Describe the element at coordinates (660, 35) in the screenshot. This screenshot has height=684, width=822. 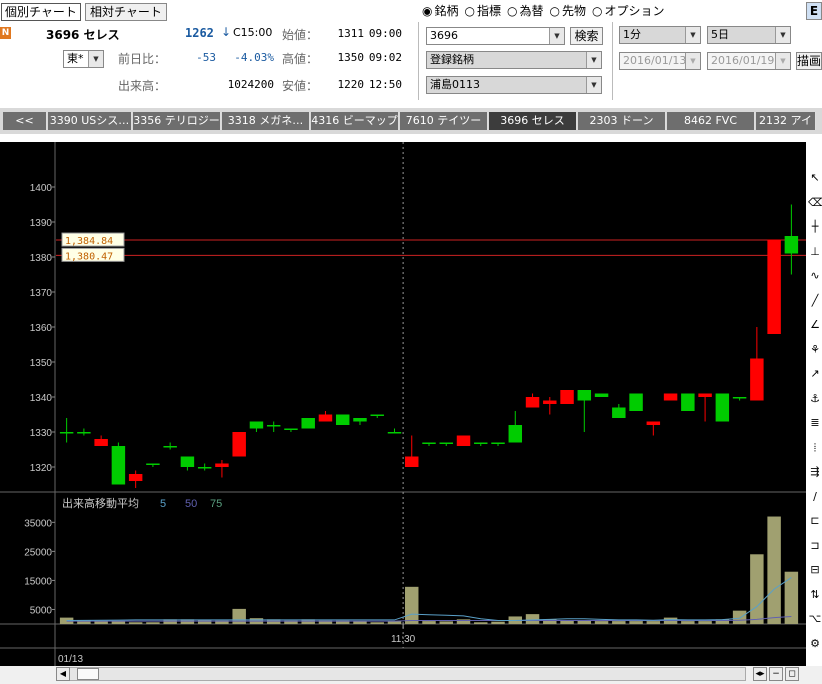
I see `interval-select: 1分 ▼` at that location.